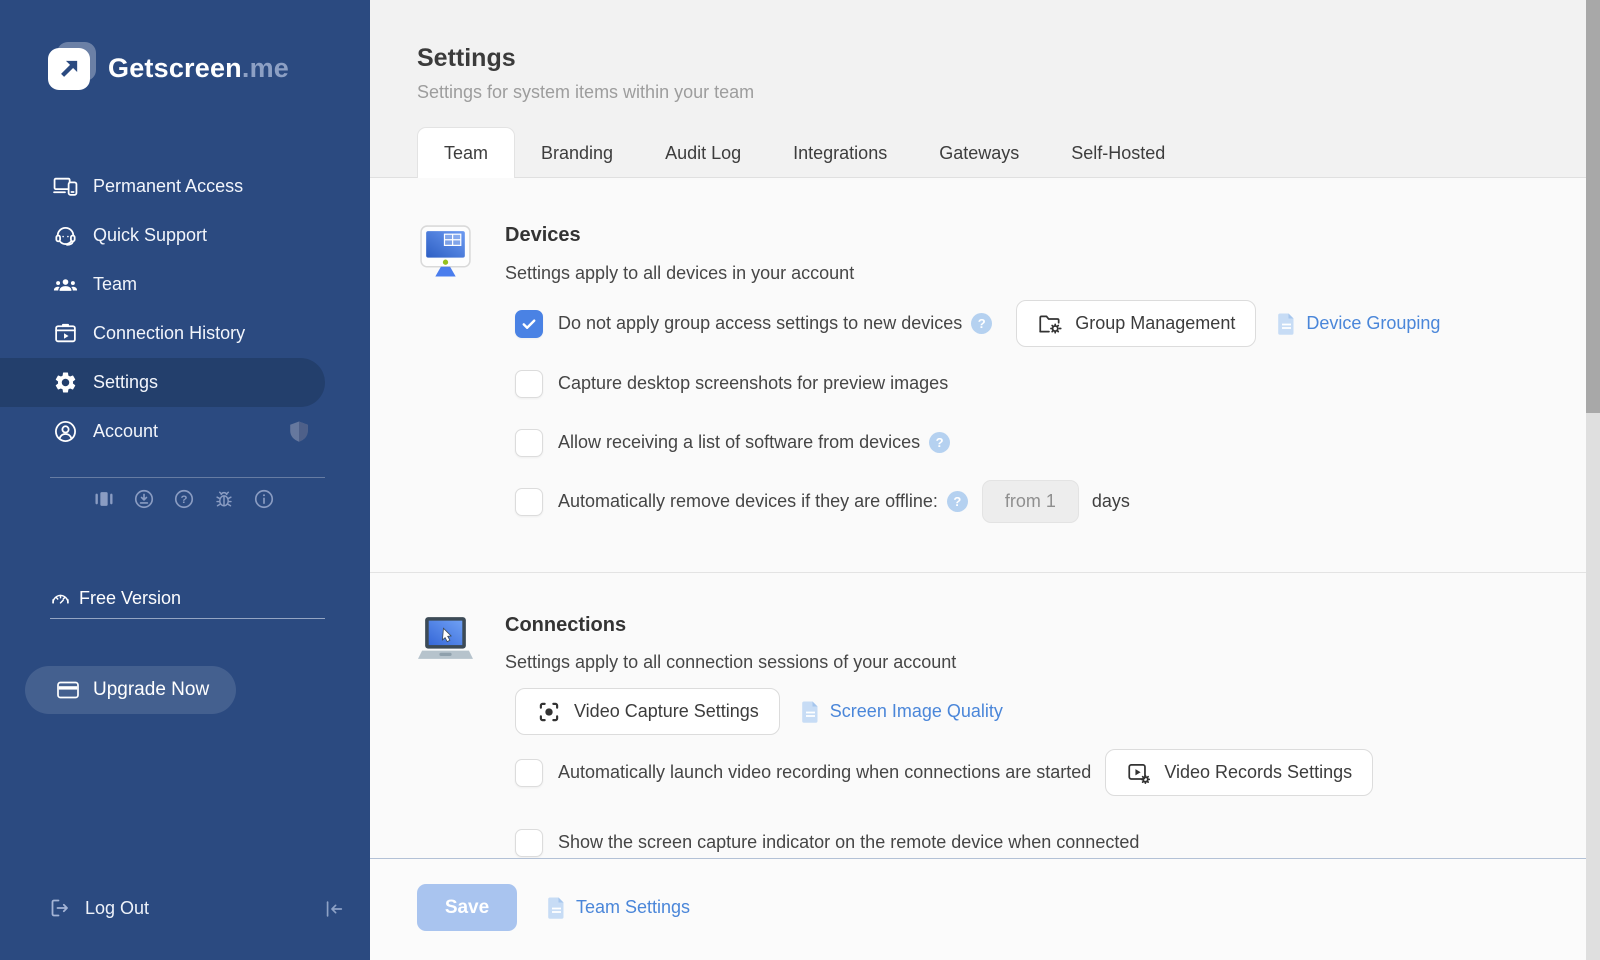 The image size is (1600, 960). Describe the element at coordinates (666, 711) in the screenshot. I see `video-capture-settings-label: Video Capture Settings` at that location.